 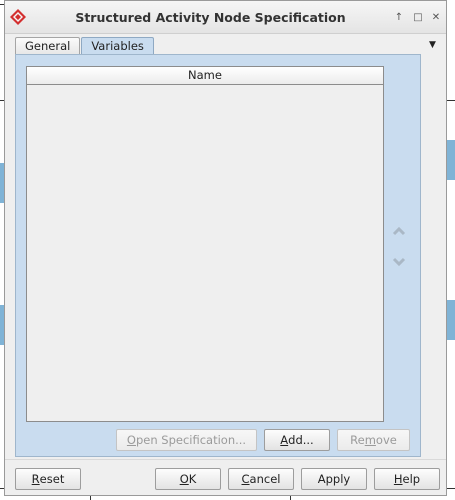 I want to click on tab-variables: Variables, so click(x=117, y=46).